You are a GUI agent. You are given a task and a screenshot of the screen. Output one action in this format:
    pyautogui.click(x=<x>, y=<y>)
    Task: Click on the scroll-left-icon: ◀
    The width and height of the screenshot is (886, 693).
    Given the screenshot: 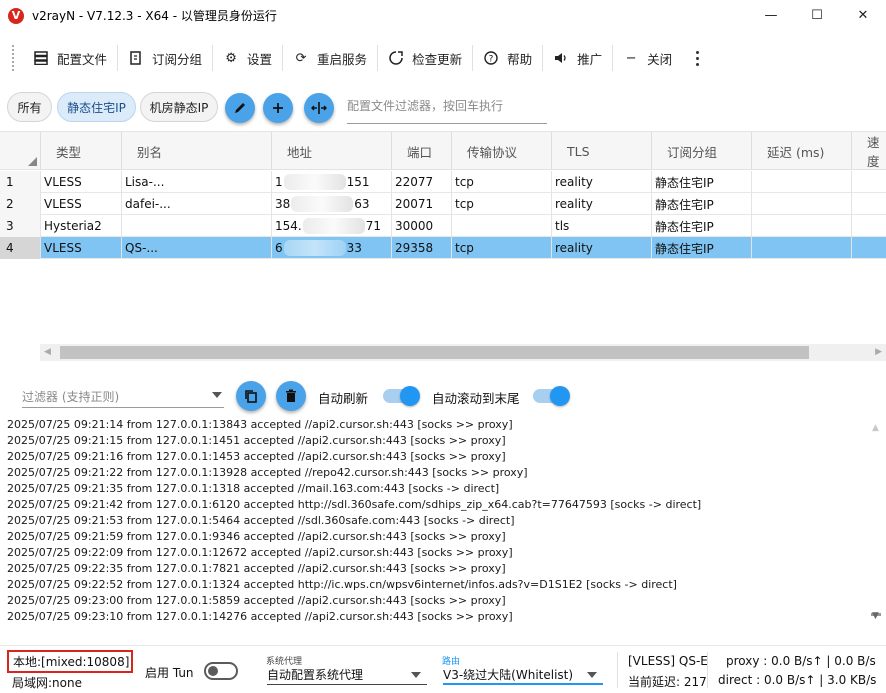 What is the action you would take?
    pyautogui.click(x=47, y=352)
    